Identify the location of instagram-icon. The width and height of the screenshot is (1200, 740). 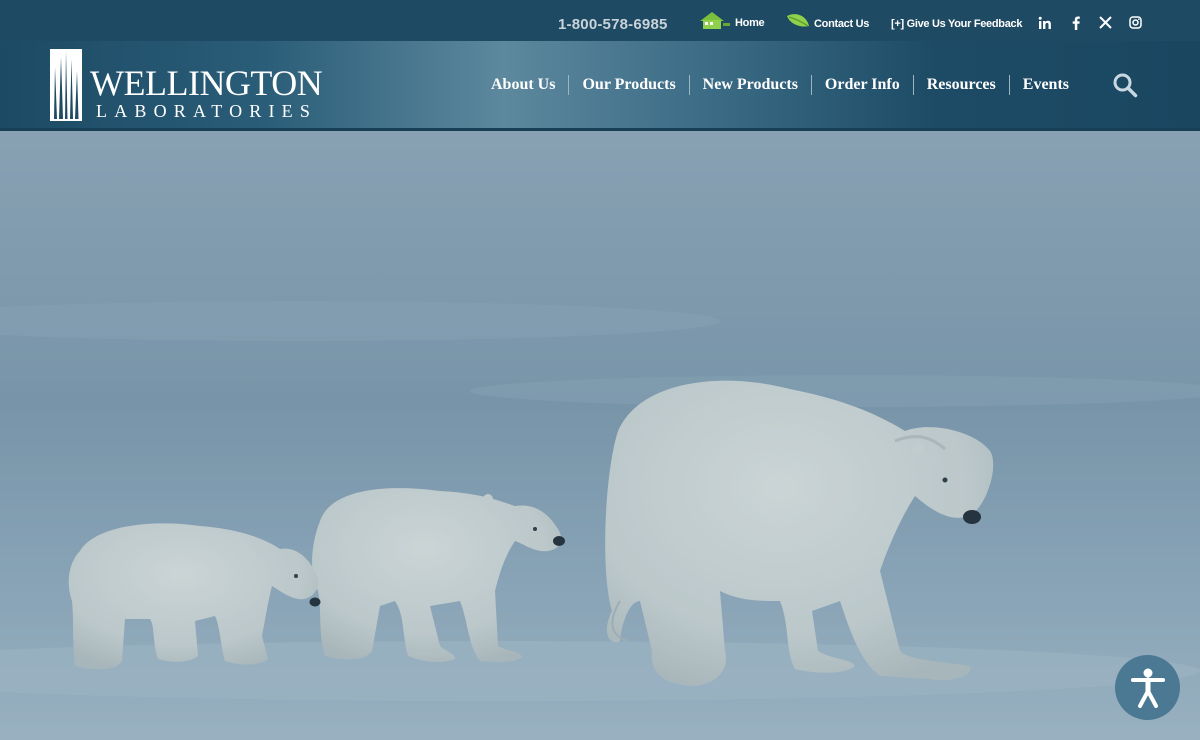
(1135, 24).